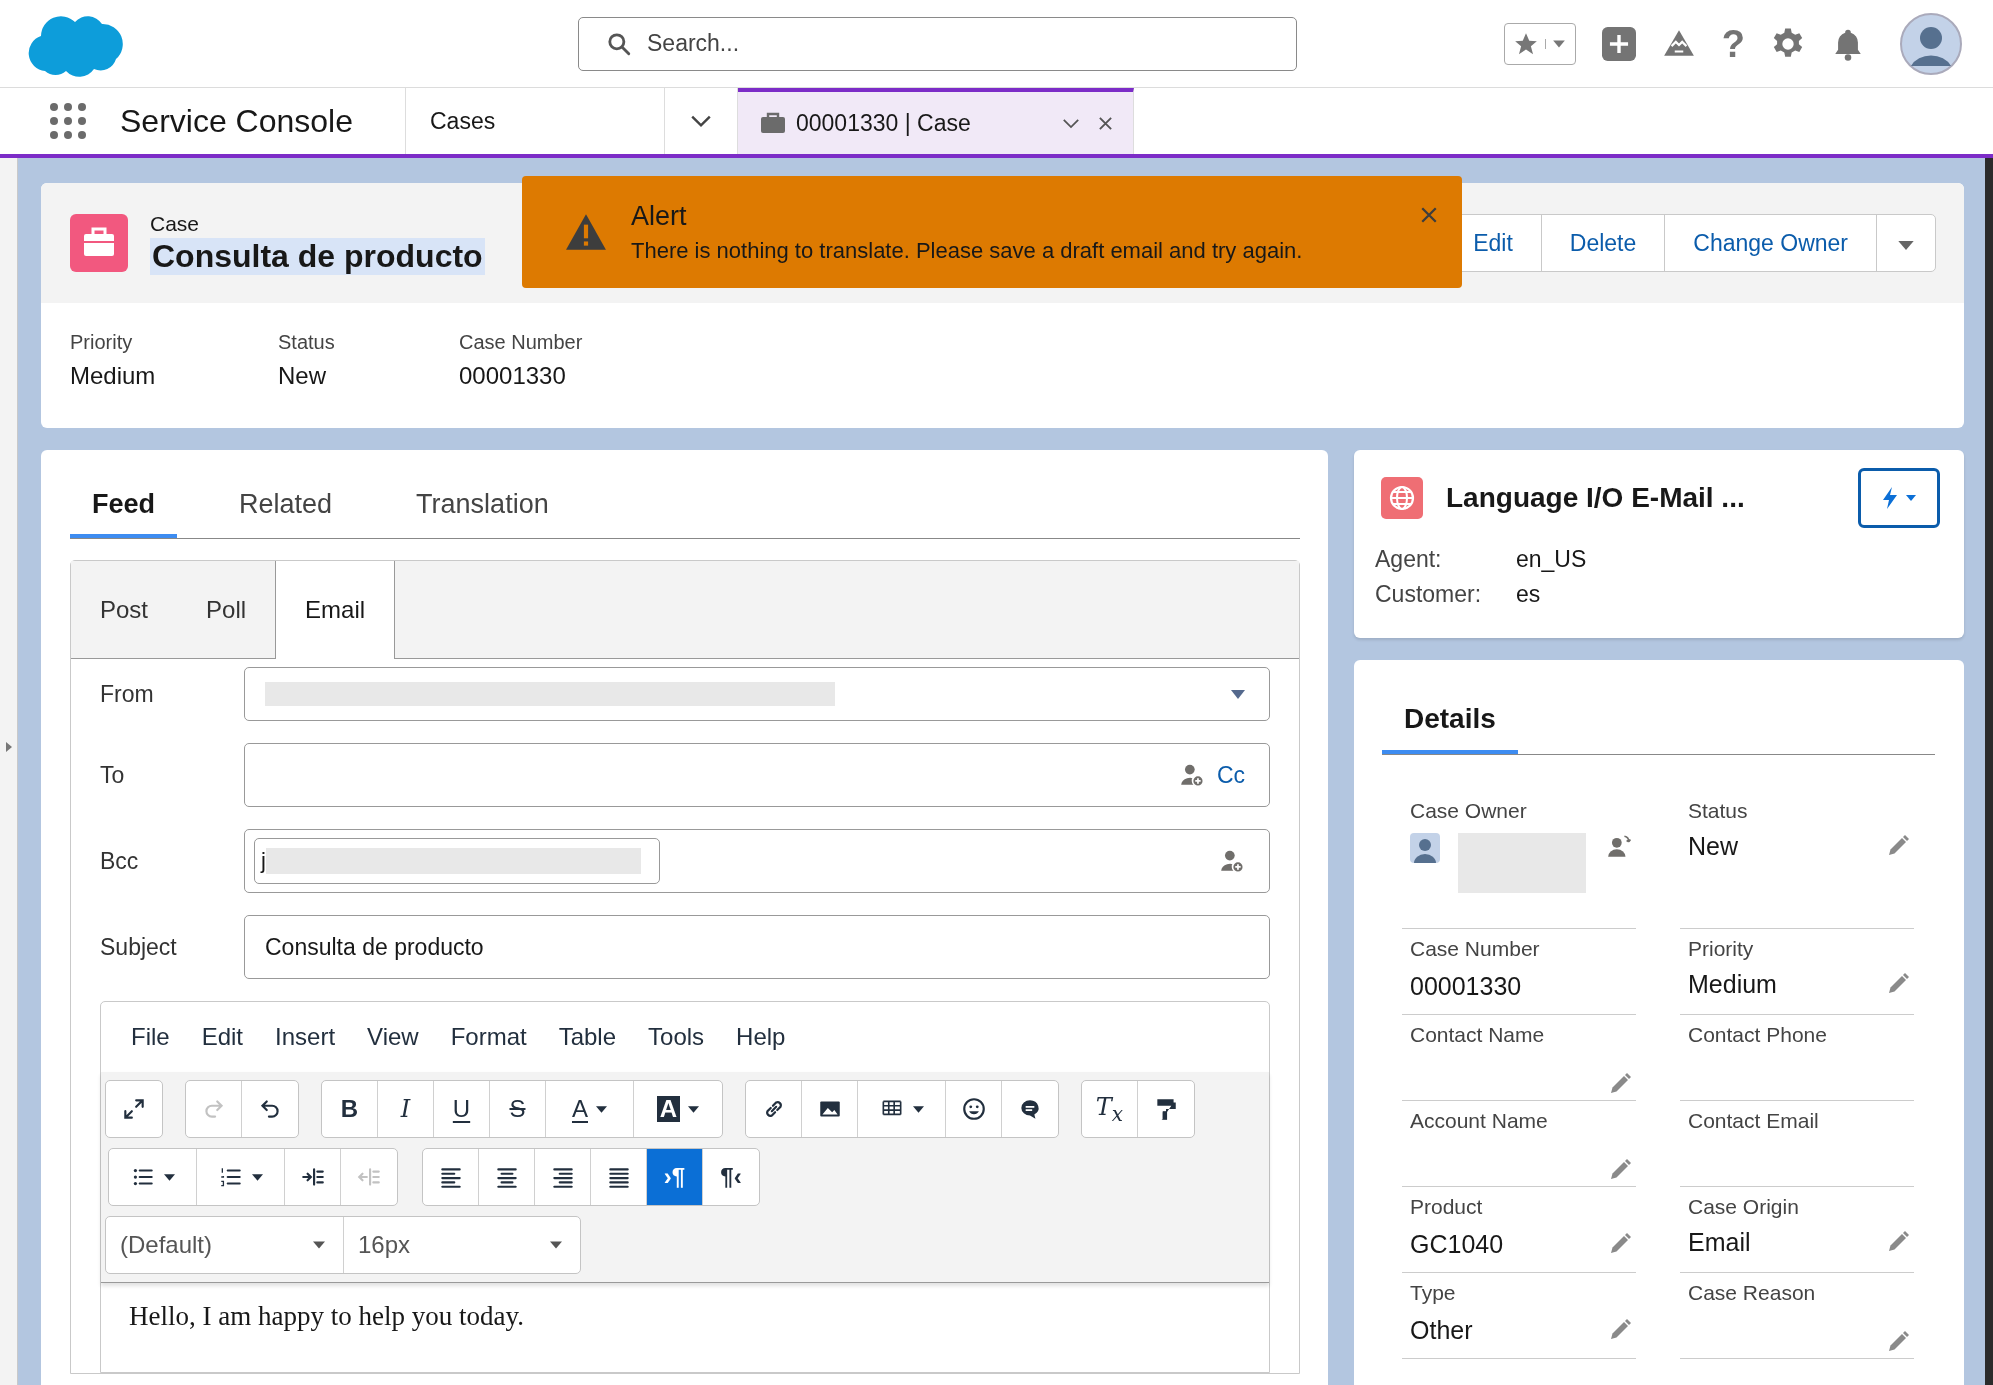 Image resolution: width=1993 pixels, height=1385 pixels. What do you see at coordinates (457, 861) in the screenshot?
I see `recipient-pill: j` at bounding box center [457, 861].